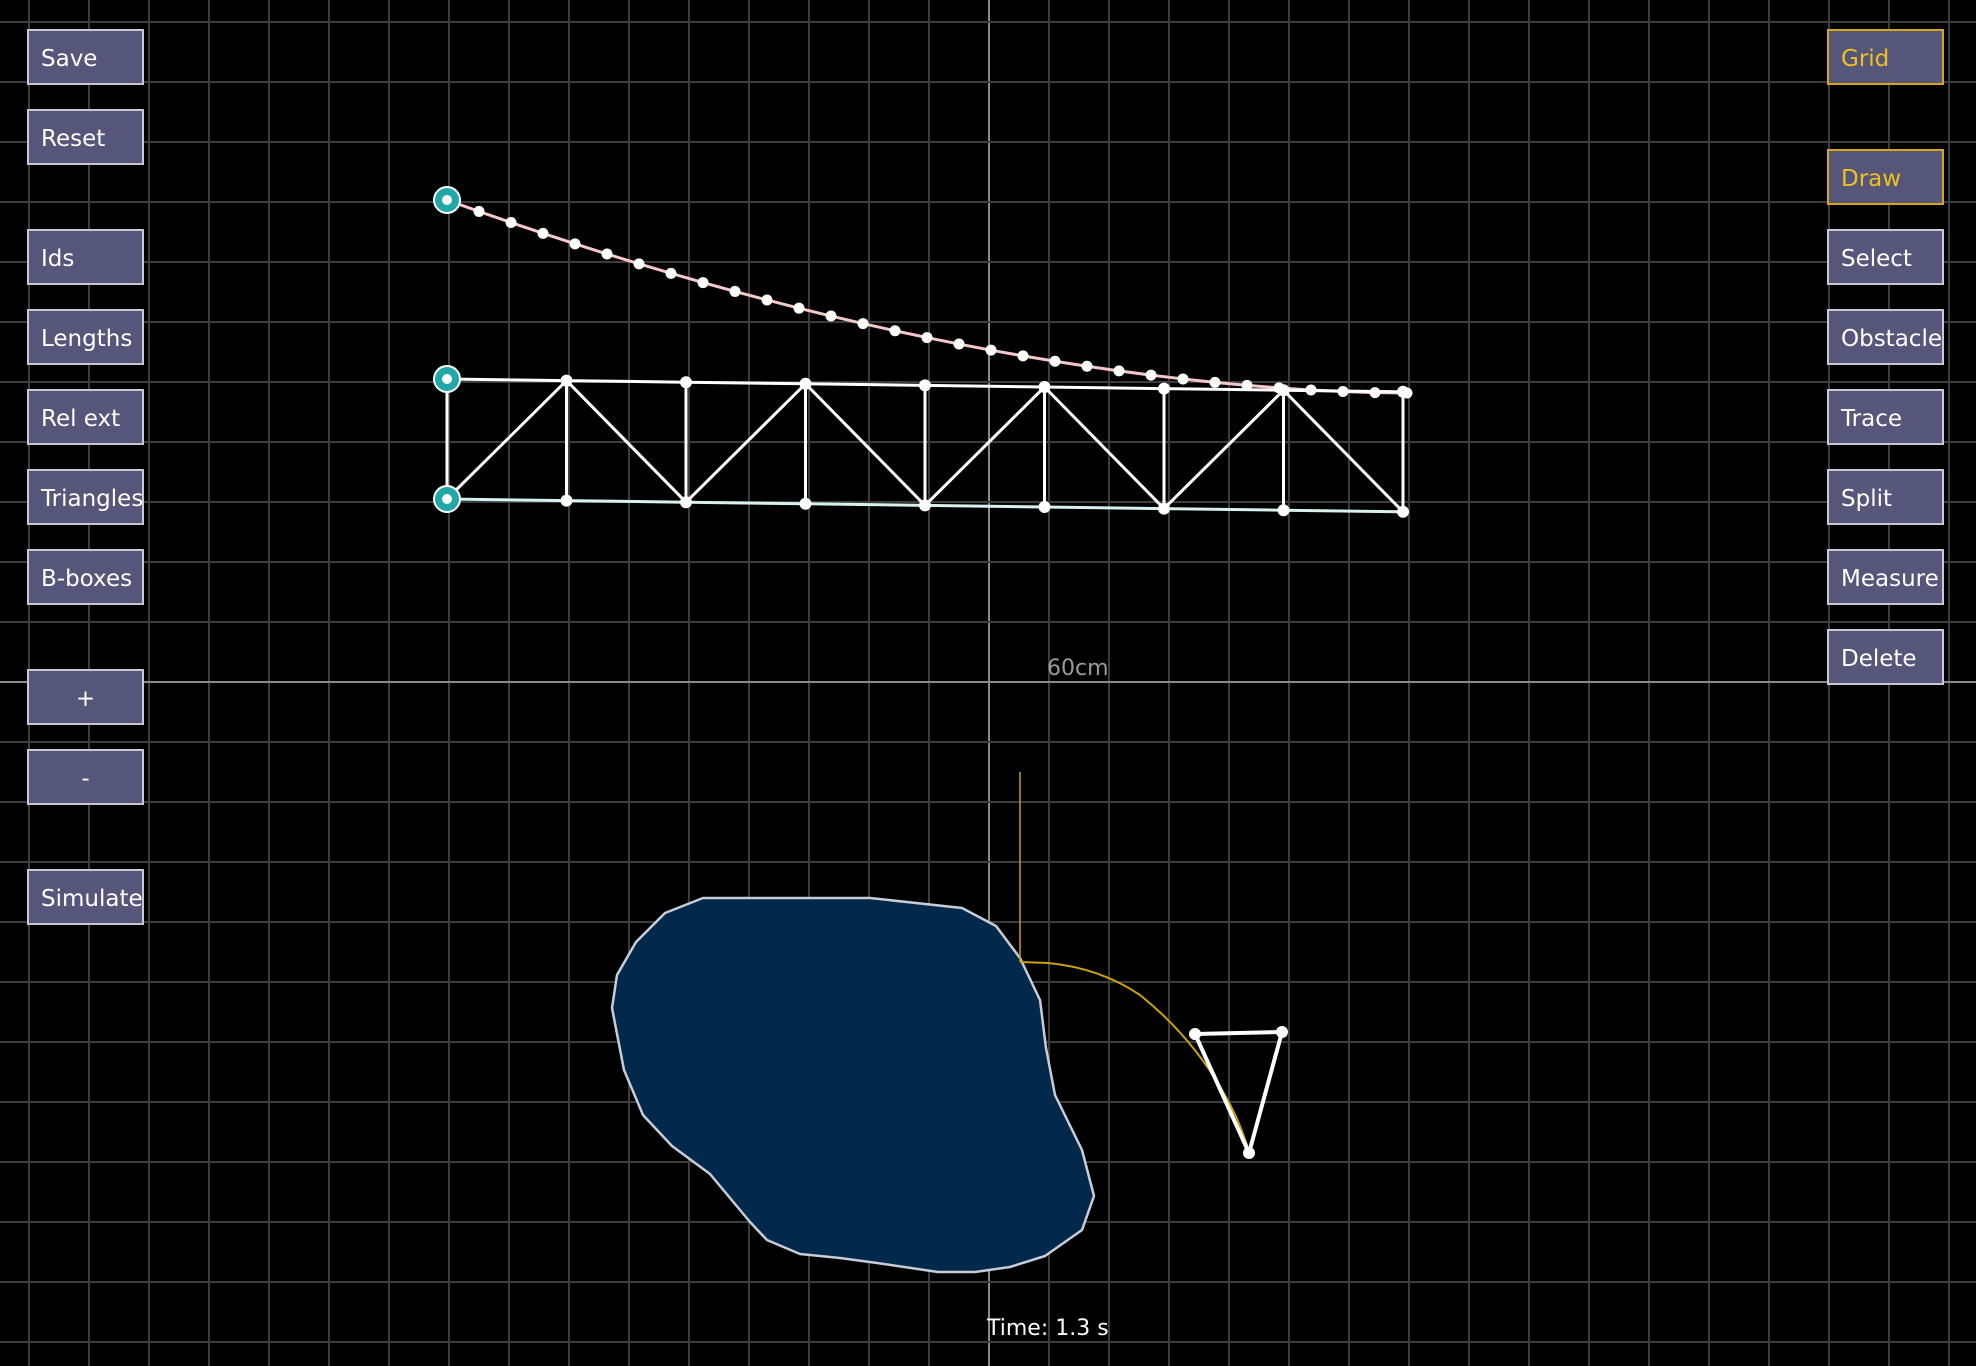 Image resolution: width=1976 pixels, height=1366 pixels. Describe the element at coordinates (85, 897) in the screenshot. I see `simulate-button: Simulate` at that location.